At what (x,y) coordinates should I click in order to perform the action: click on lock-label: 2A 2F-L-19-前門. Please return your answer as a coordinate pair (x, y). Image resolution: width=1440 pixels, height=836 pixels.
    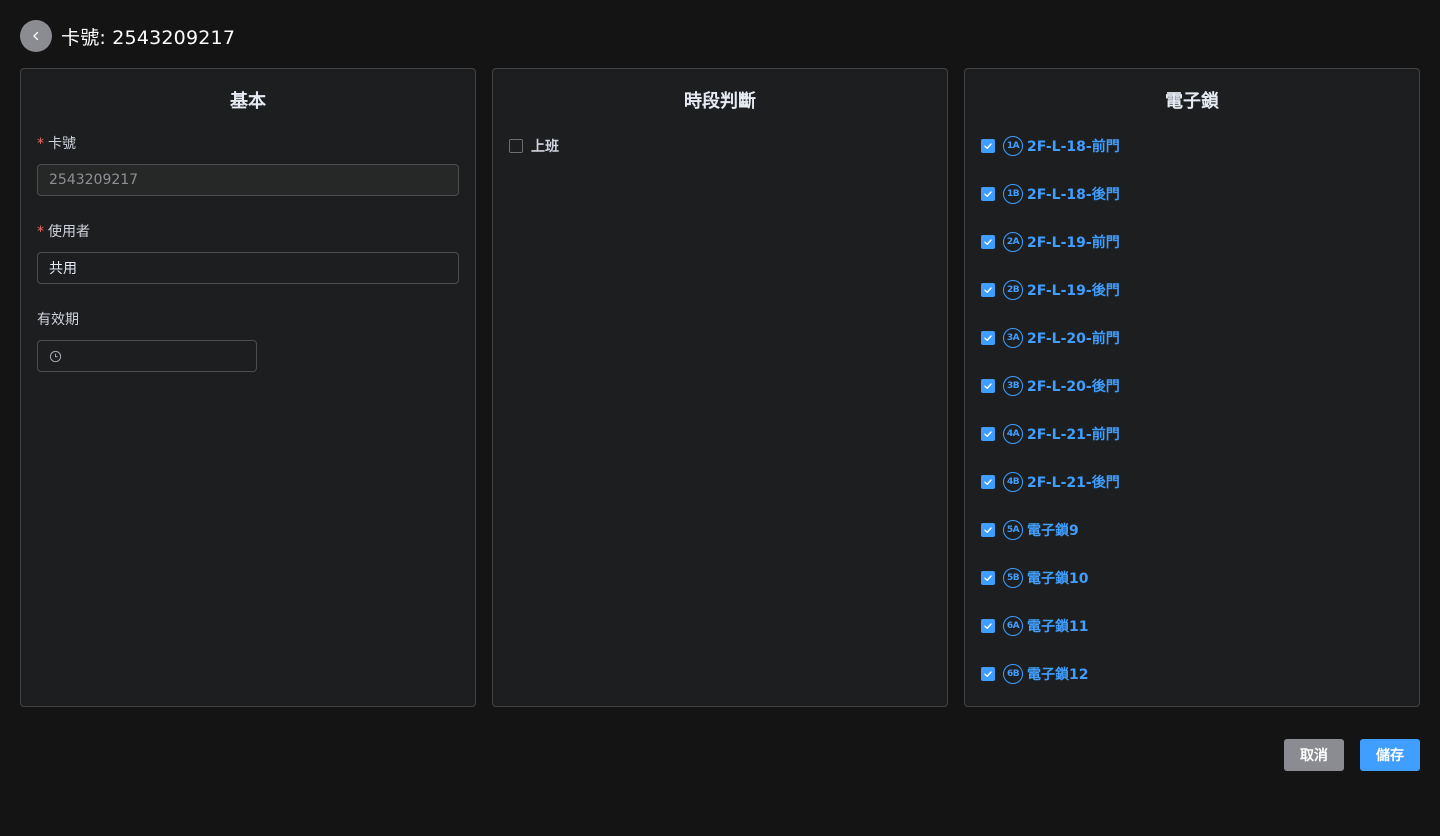
    Looking at the image, I should click on (1061, 242).